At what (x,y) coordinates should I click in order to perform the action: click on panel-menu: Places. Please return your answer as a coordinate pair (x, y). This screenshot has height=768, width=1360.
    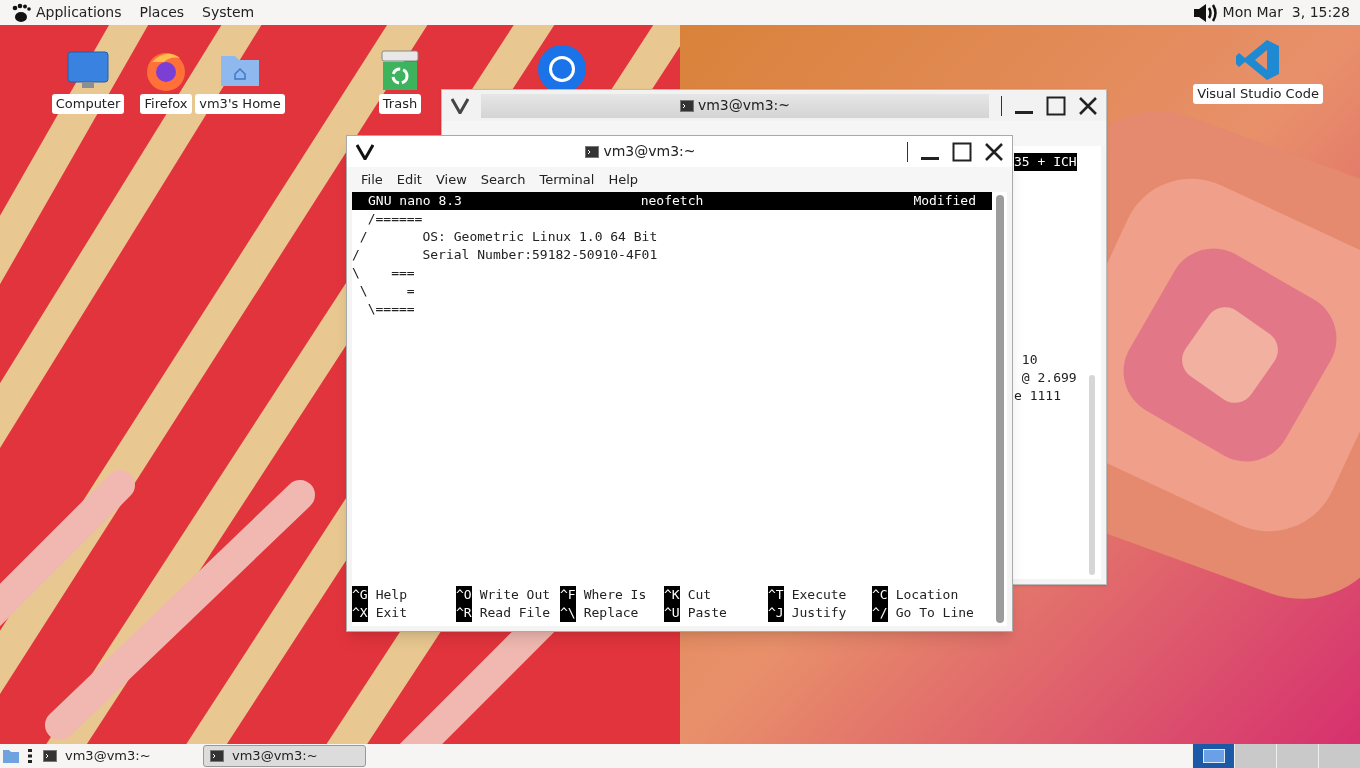
    Looking at the image, I should click on (162, 12).